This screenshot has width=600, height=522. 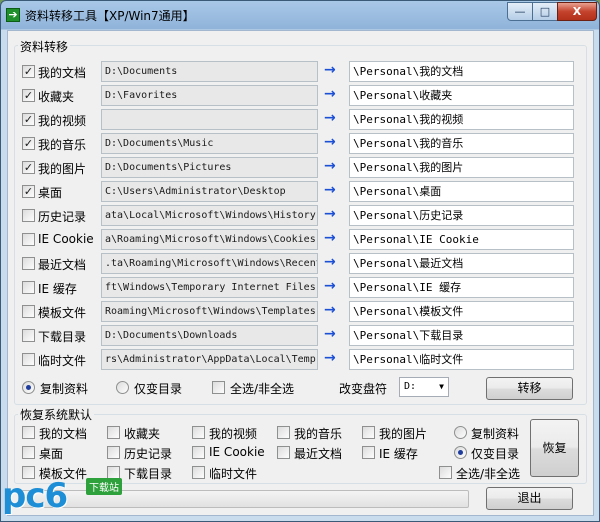 I want to click on restore-select-all-label: 全选/非全选, so click(x=488, y=474).